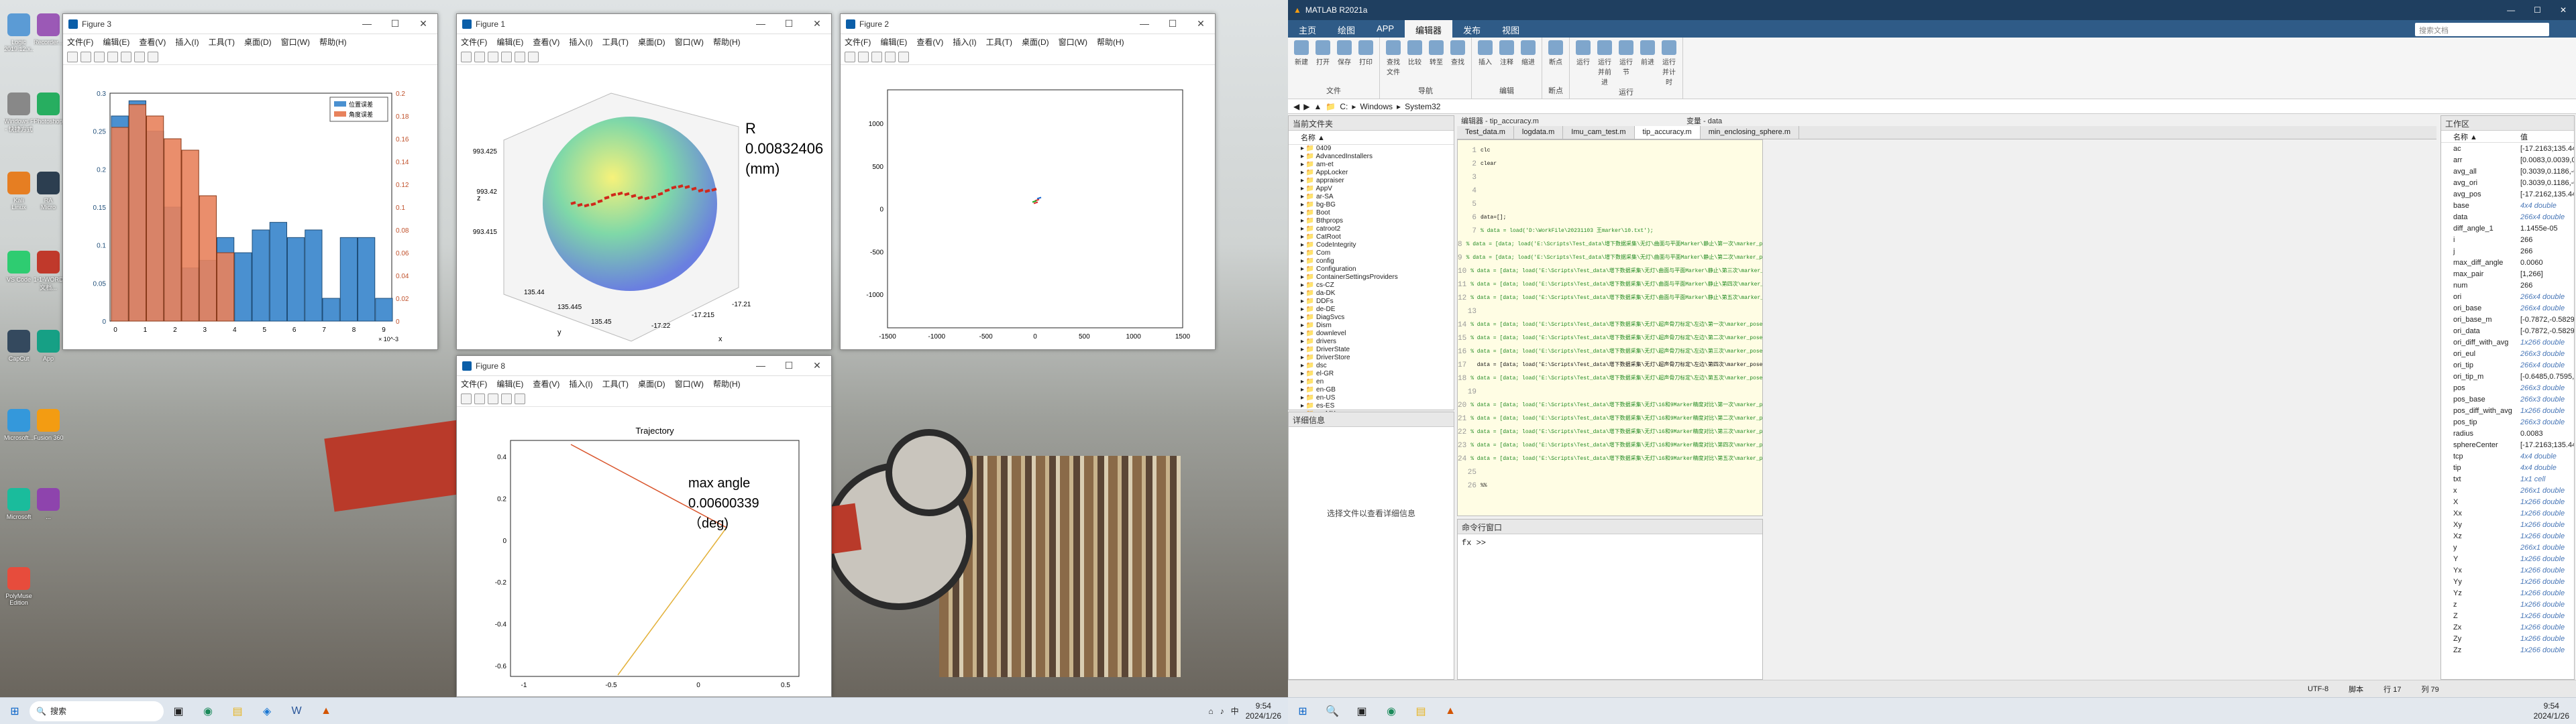 The image size is (2576, 724). I want to click on path-segment: Windows, so click(1376, 106).